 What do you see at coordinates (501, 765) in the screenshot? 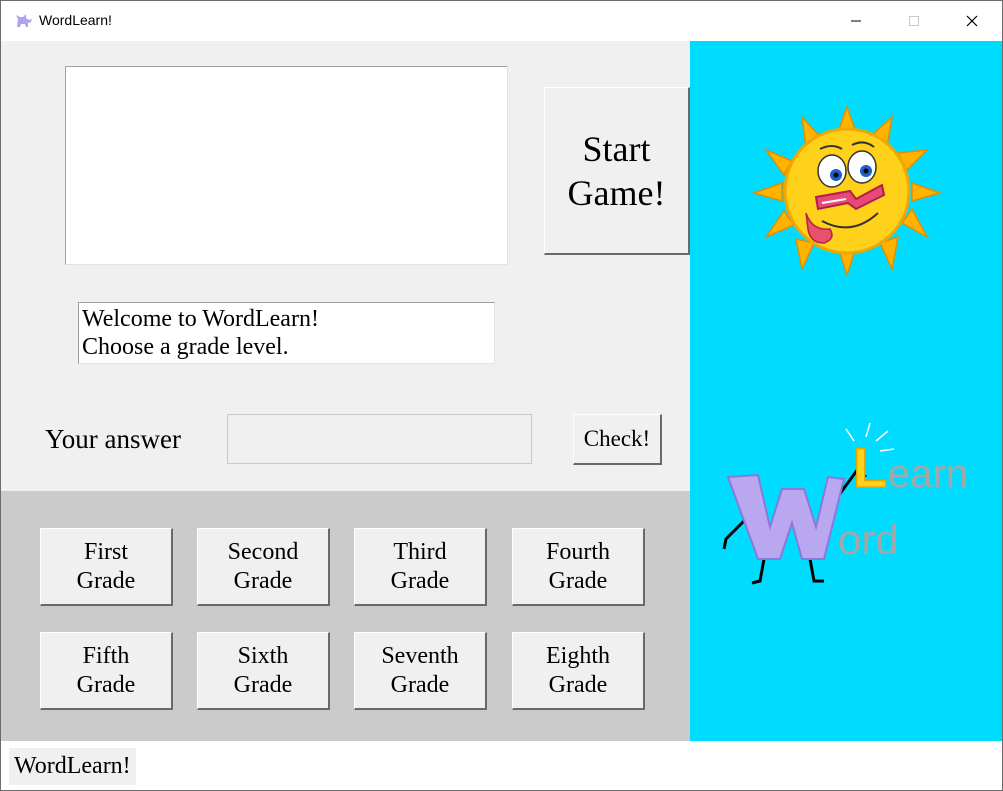
I see `status-bar: WordLearn!` at bounding box center [501, 765].